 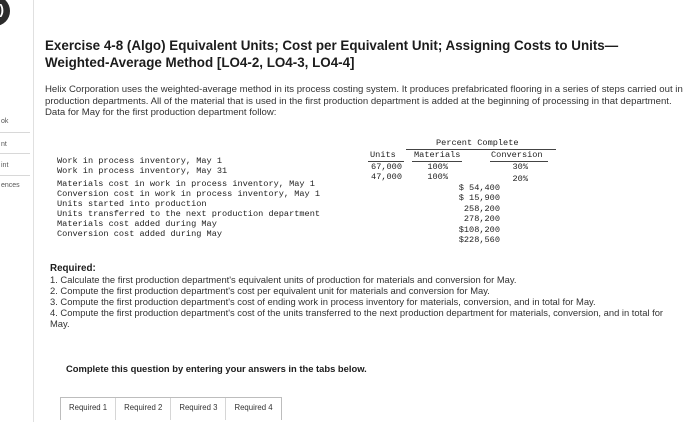 I want to click on tab-required-2: Required 2, so click(x=144, y=409).